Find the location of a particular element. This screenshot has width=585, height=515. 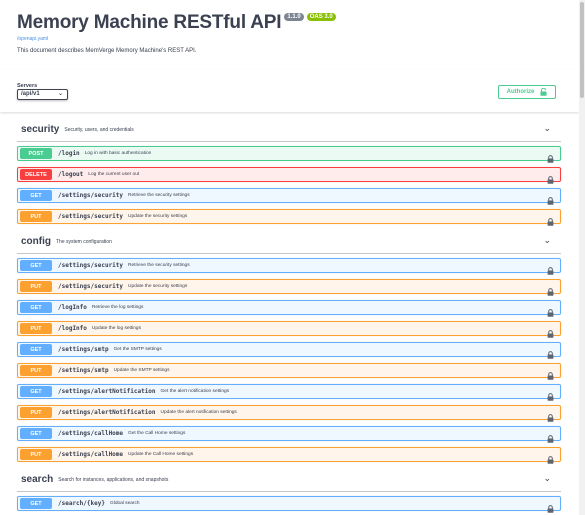

tag-name: search is located at coordinates (37, 479).